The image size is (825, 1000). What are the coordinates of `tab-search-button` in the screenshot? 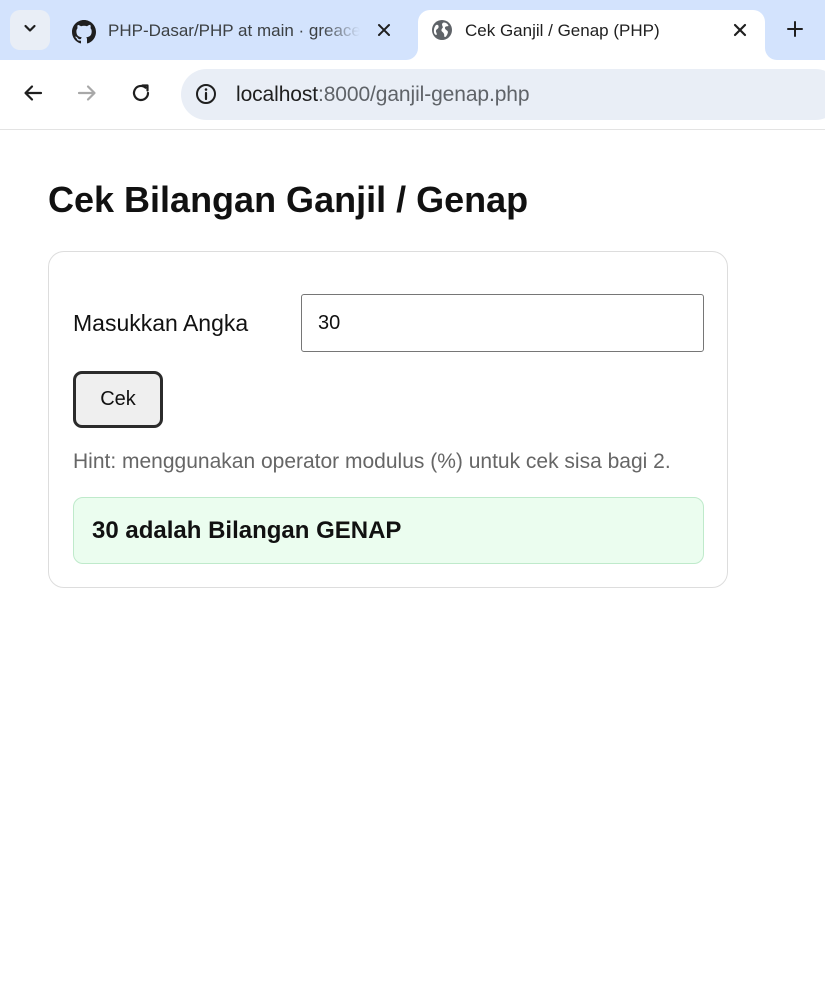 It's located at (30, 30).